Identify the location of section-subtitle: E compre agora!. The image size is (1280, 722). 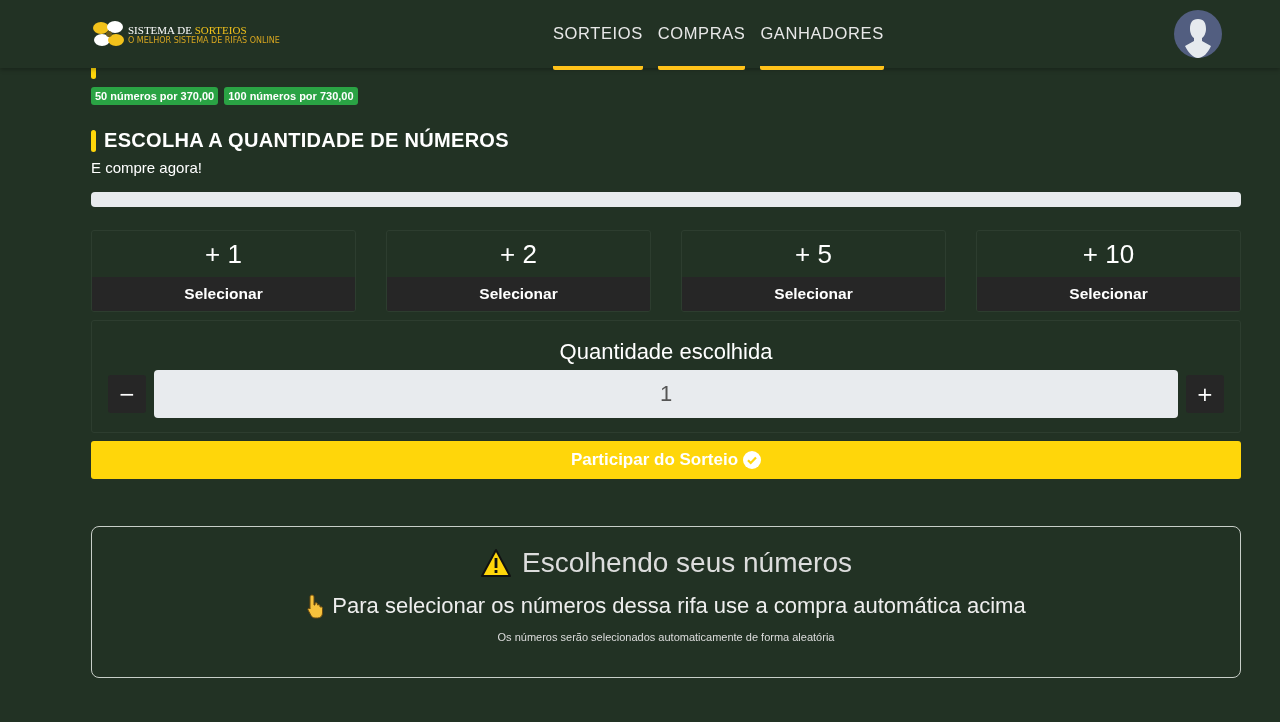
(147, 167).